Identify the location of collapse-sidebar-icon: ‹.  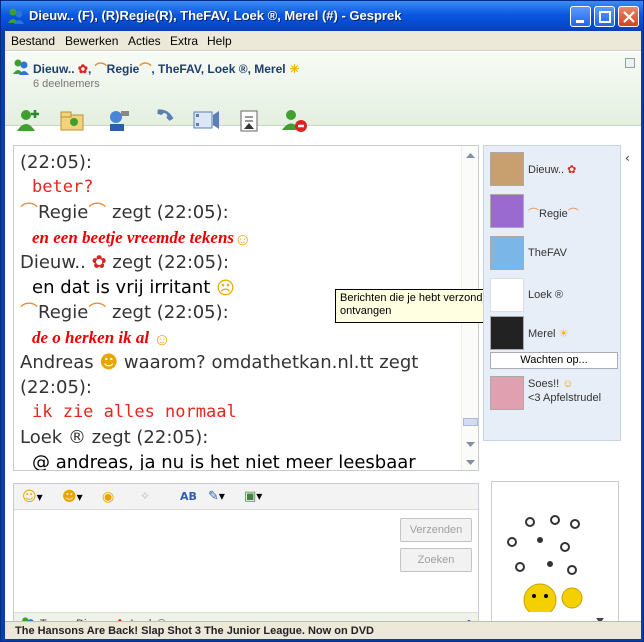
(631, 158).